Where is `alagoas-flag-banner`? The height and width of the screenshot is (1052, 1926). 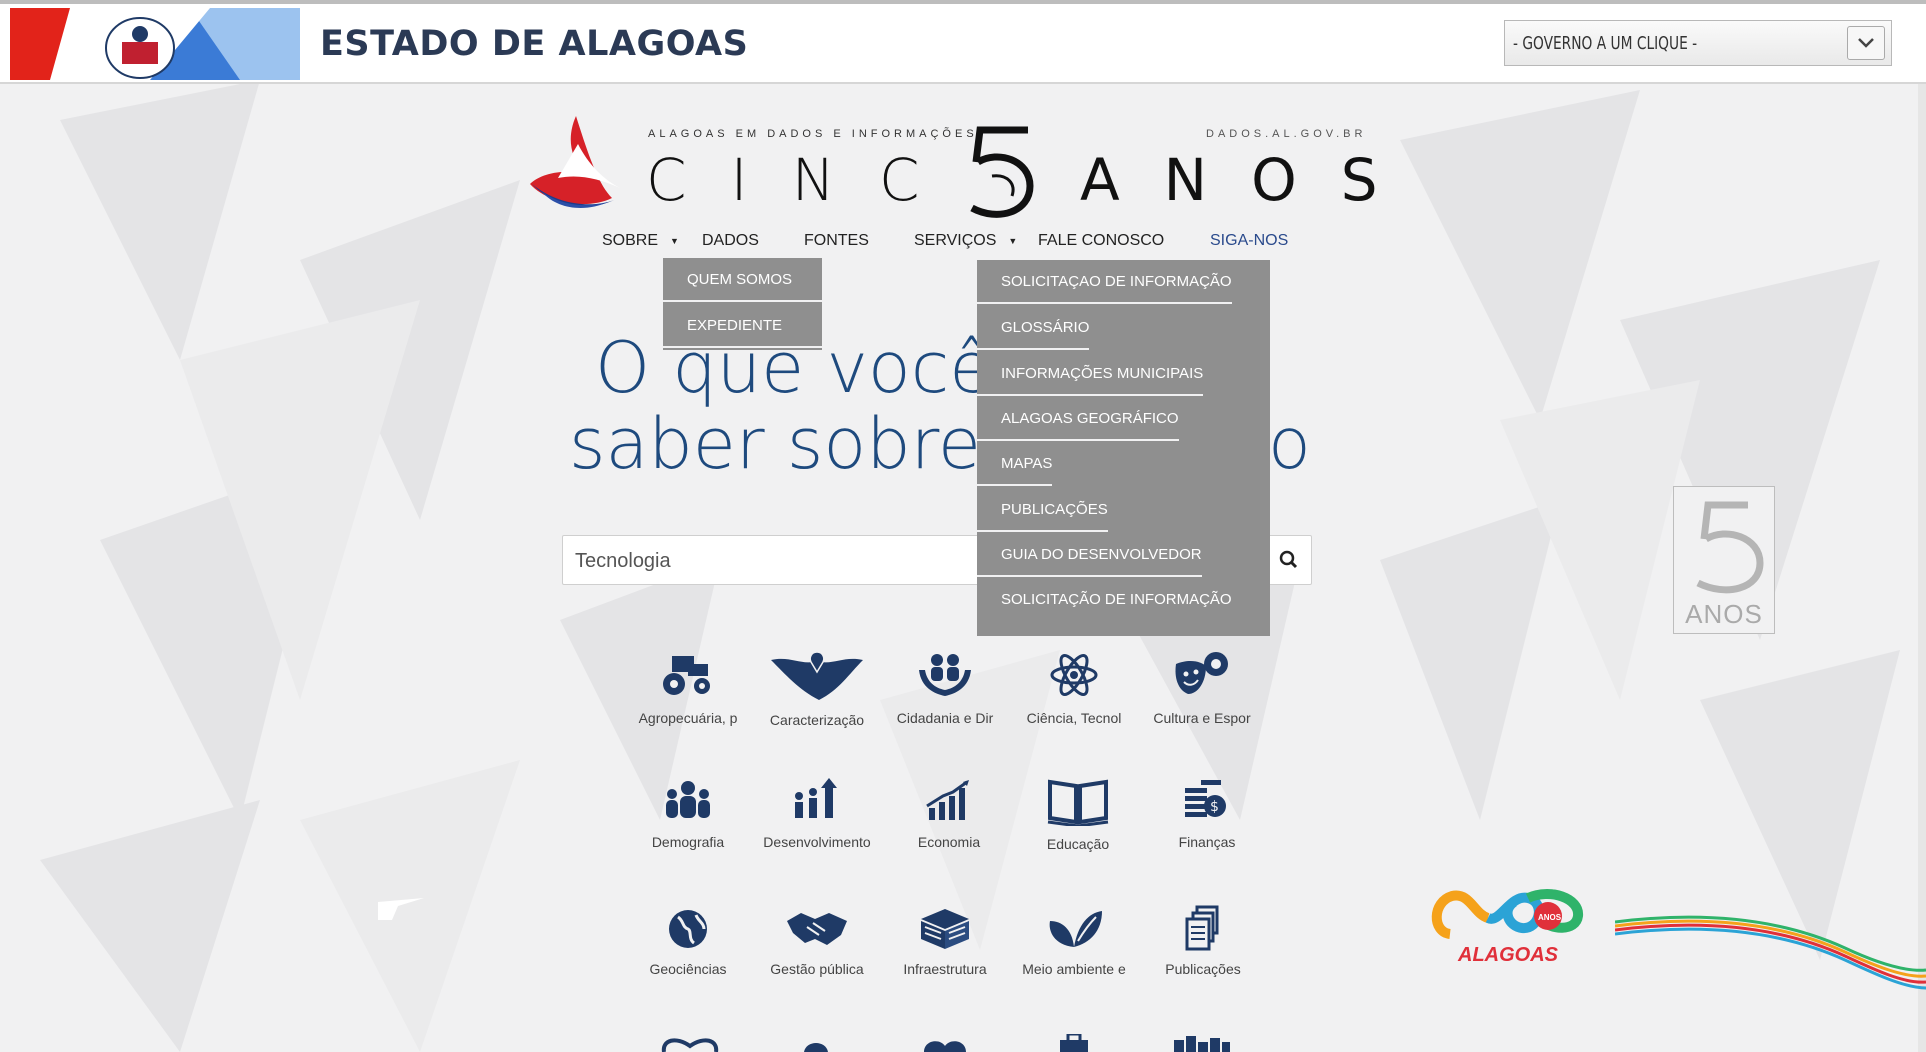 alagoas-flag-banner is located at coordinates (155, 44).